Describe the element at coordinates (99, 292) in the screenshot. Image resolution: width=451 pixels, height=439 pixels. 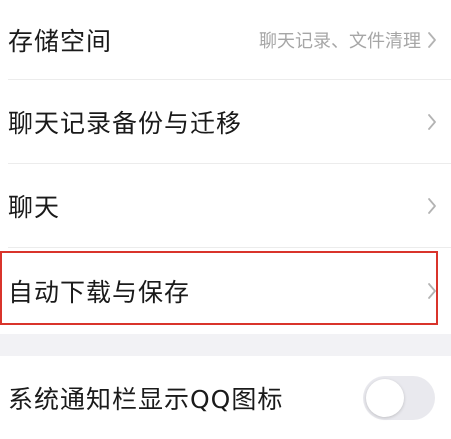
I see `auto-download-label: 自动下载与保存` at that location.